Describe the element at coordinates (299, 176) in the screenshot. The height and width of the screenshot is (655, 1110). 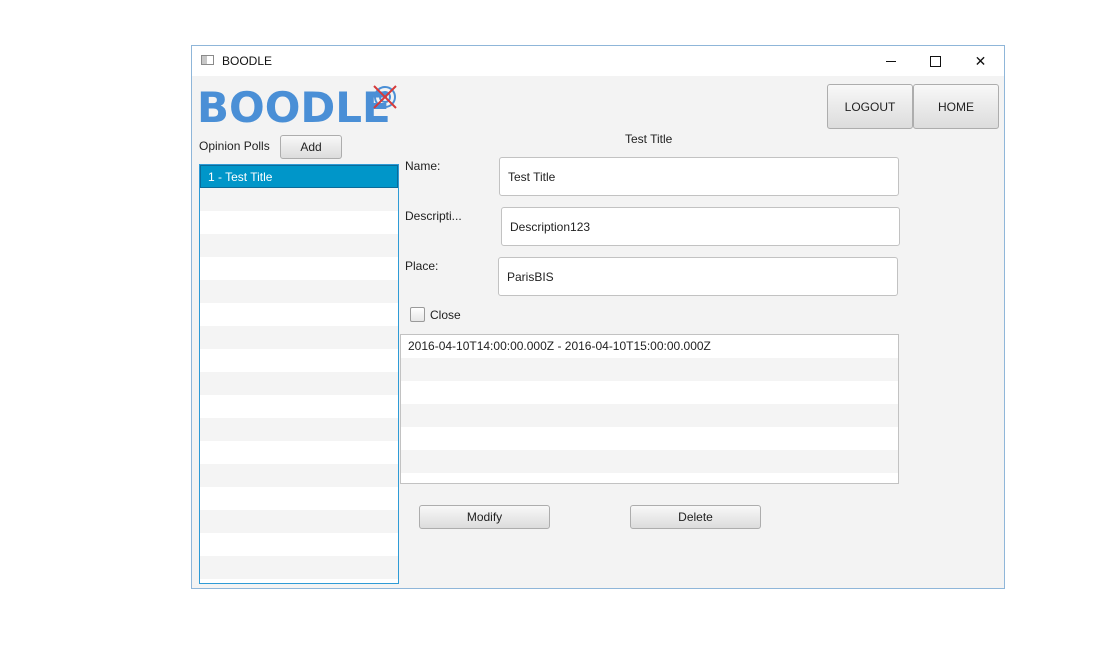
I see `list-item: 1 - Test Title` at that location.